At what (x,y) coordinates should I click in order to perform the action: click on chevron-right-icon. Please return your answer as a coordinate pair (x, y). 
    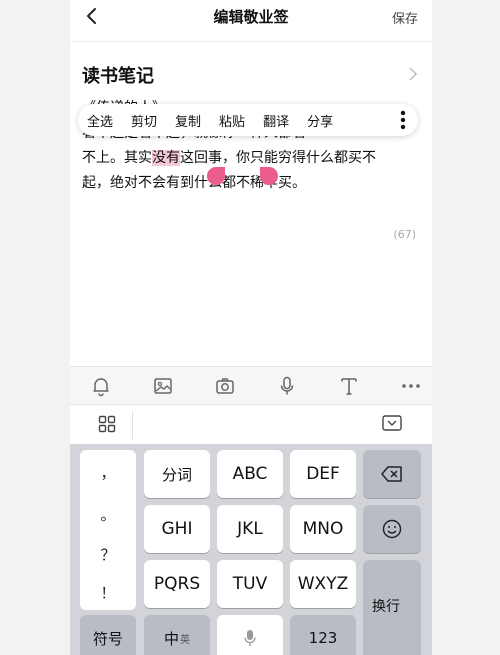
    Looking at the image, I should click on (413, 74).